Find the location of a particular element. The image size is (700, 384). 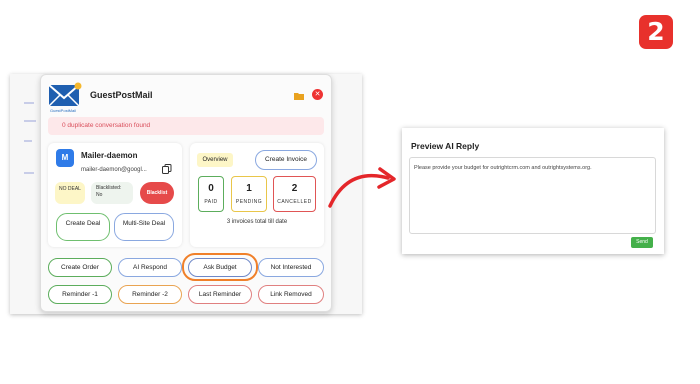

cancelled-count: 2 is located at coordinates (294, 188).